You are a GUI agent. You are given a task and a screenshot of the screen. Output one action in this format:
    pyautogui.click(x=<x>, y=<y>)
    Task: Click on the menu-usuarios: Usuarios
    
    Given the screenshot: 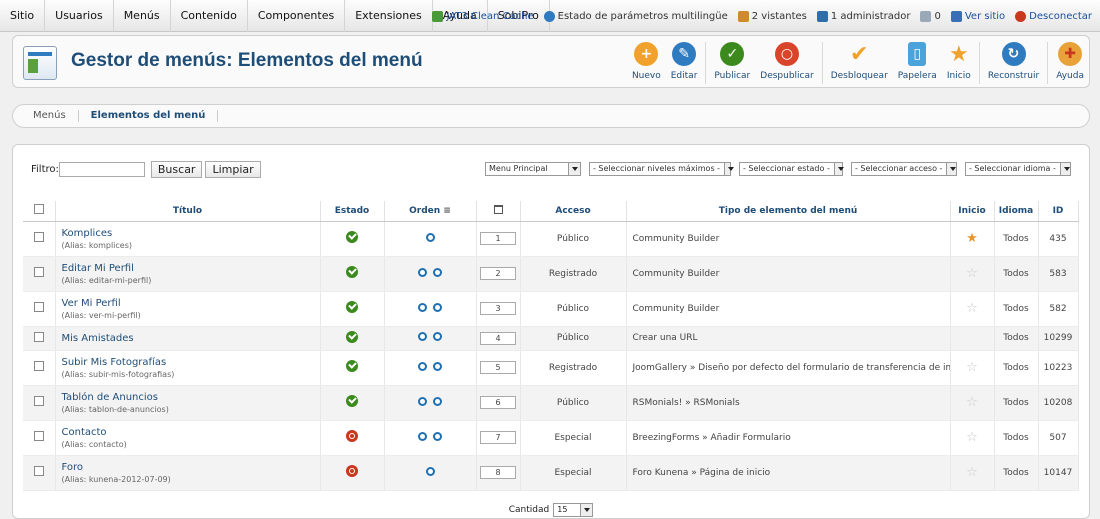 What is the action you would take?
    pyautogui.click(x=79, y=16)
    